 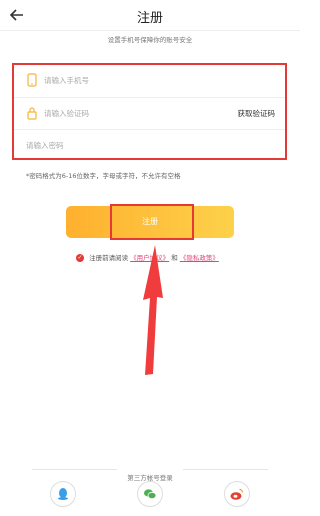 What do you see at coordinates (103, 176) in the screenshot?
I see `password-hint: *密码格式为6-16位数字，字母或字符，不允许有空格` at bounding box center [103, 176].